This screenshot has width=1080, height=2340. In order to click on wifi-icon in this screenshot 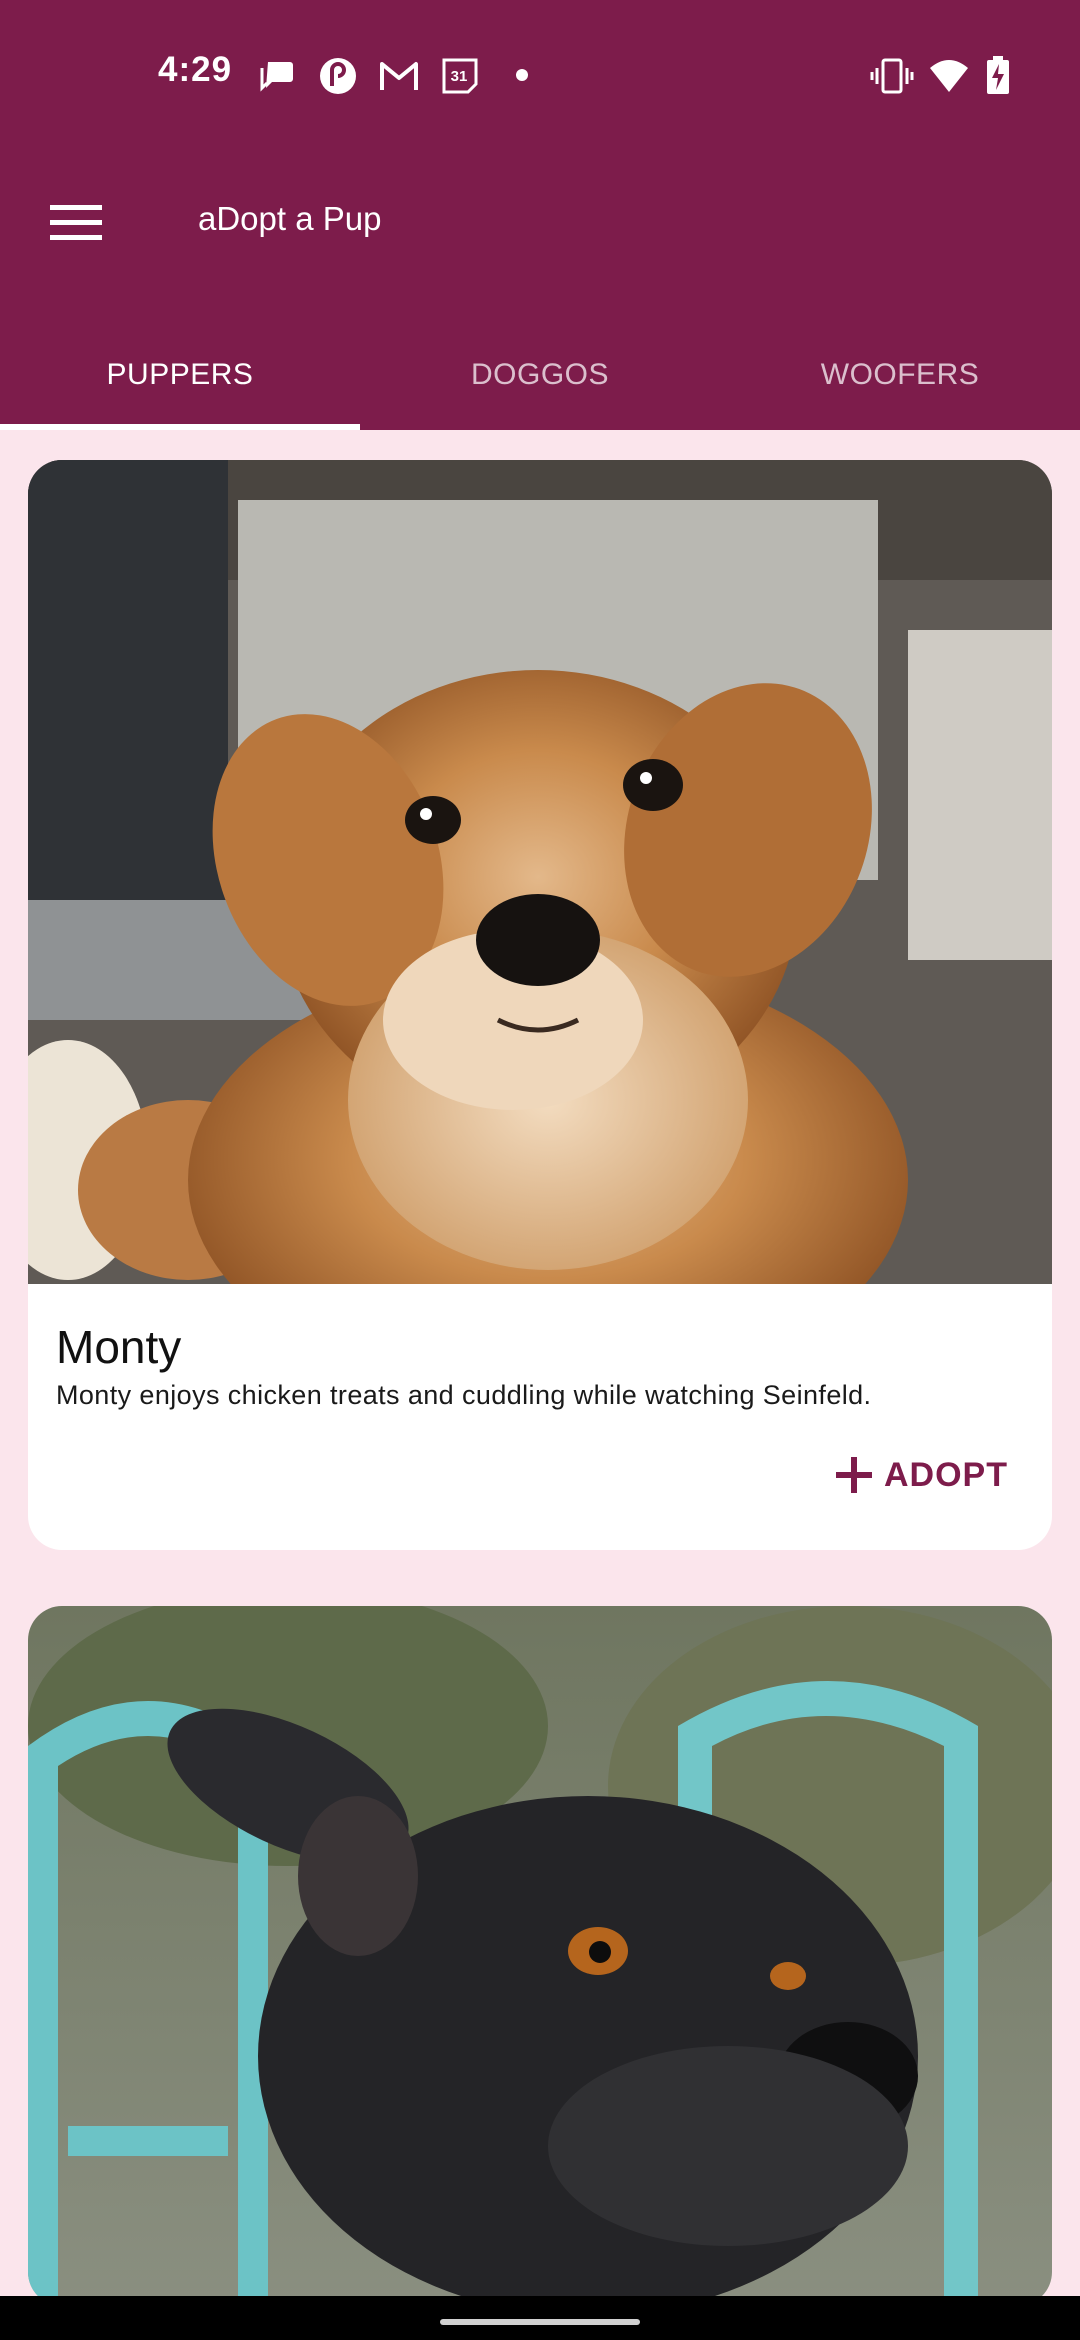, I will do `click(949, 78)`.